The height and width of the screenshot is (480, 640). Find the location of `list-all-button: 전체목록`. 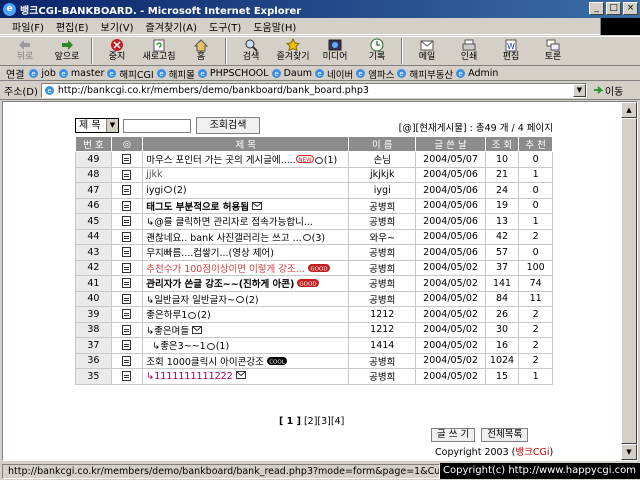

list-all-button: 전체목록 is located at coordinates (505, 435).